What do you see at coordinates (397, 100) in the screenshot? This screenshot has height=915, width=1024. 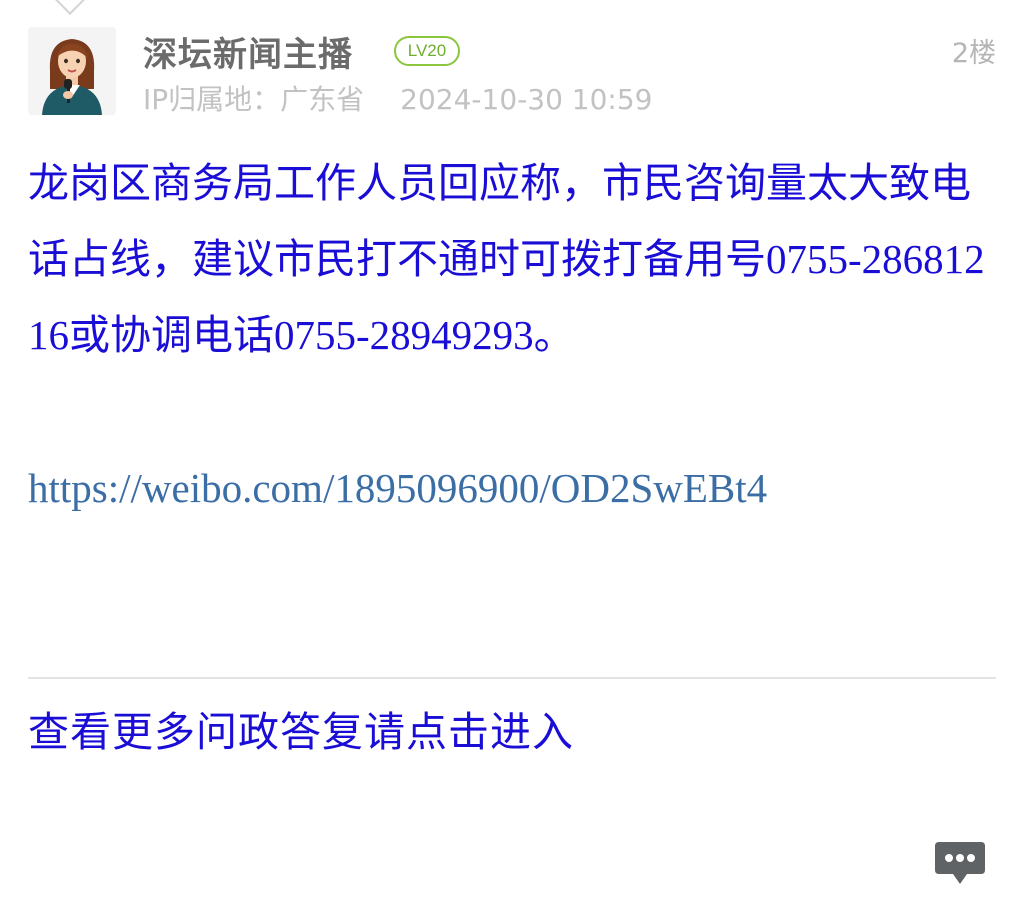 I see `post-meta: IP归属地：广东省 2024-10-30 10:59` at bounding box center [397, 100].